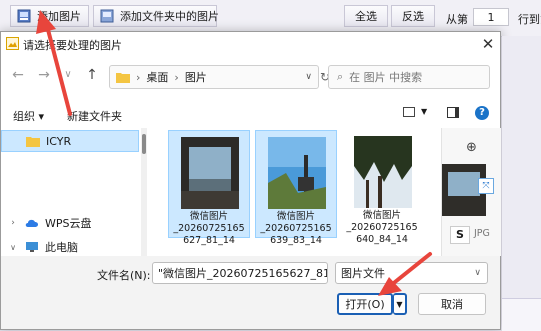 Image resolution: width=541 pixels, height=331 pixels. I want to click on filename-value: "微信图片_20260725165627_81_14, so click(242, 273).